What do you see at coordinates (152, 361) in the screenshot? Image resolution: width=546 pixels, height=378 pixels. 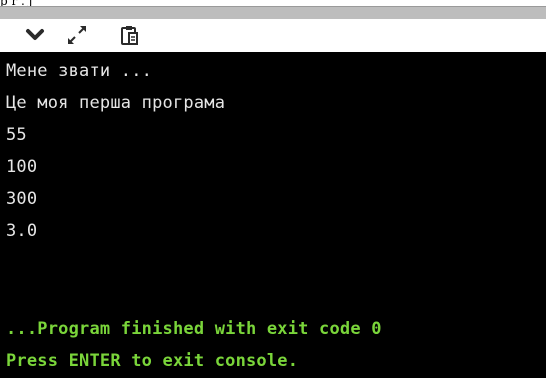 I see `press-enter-line: Press ENTER to exit console.` at bounding box center [152, 361].